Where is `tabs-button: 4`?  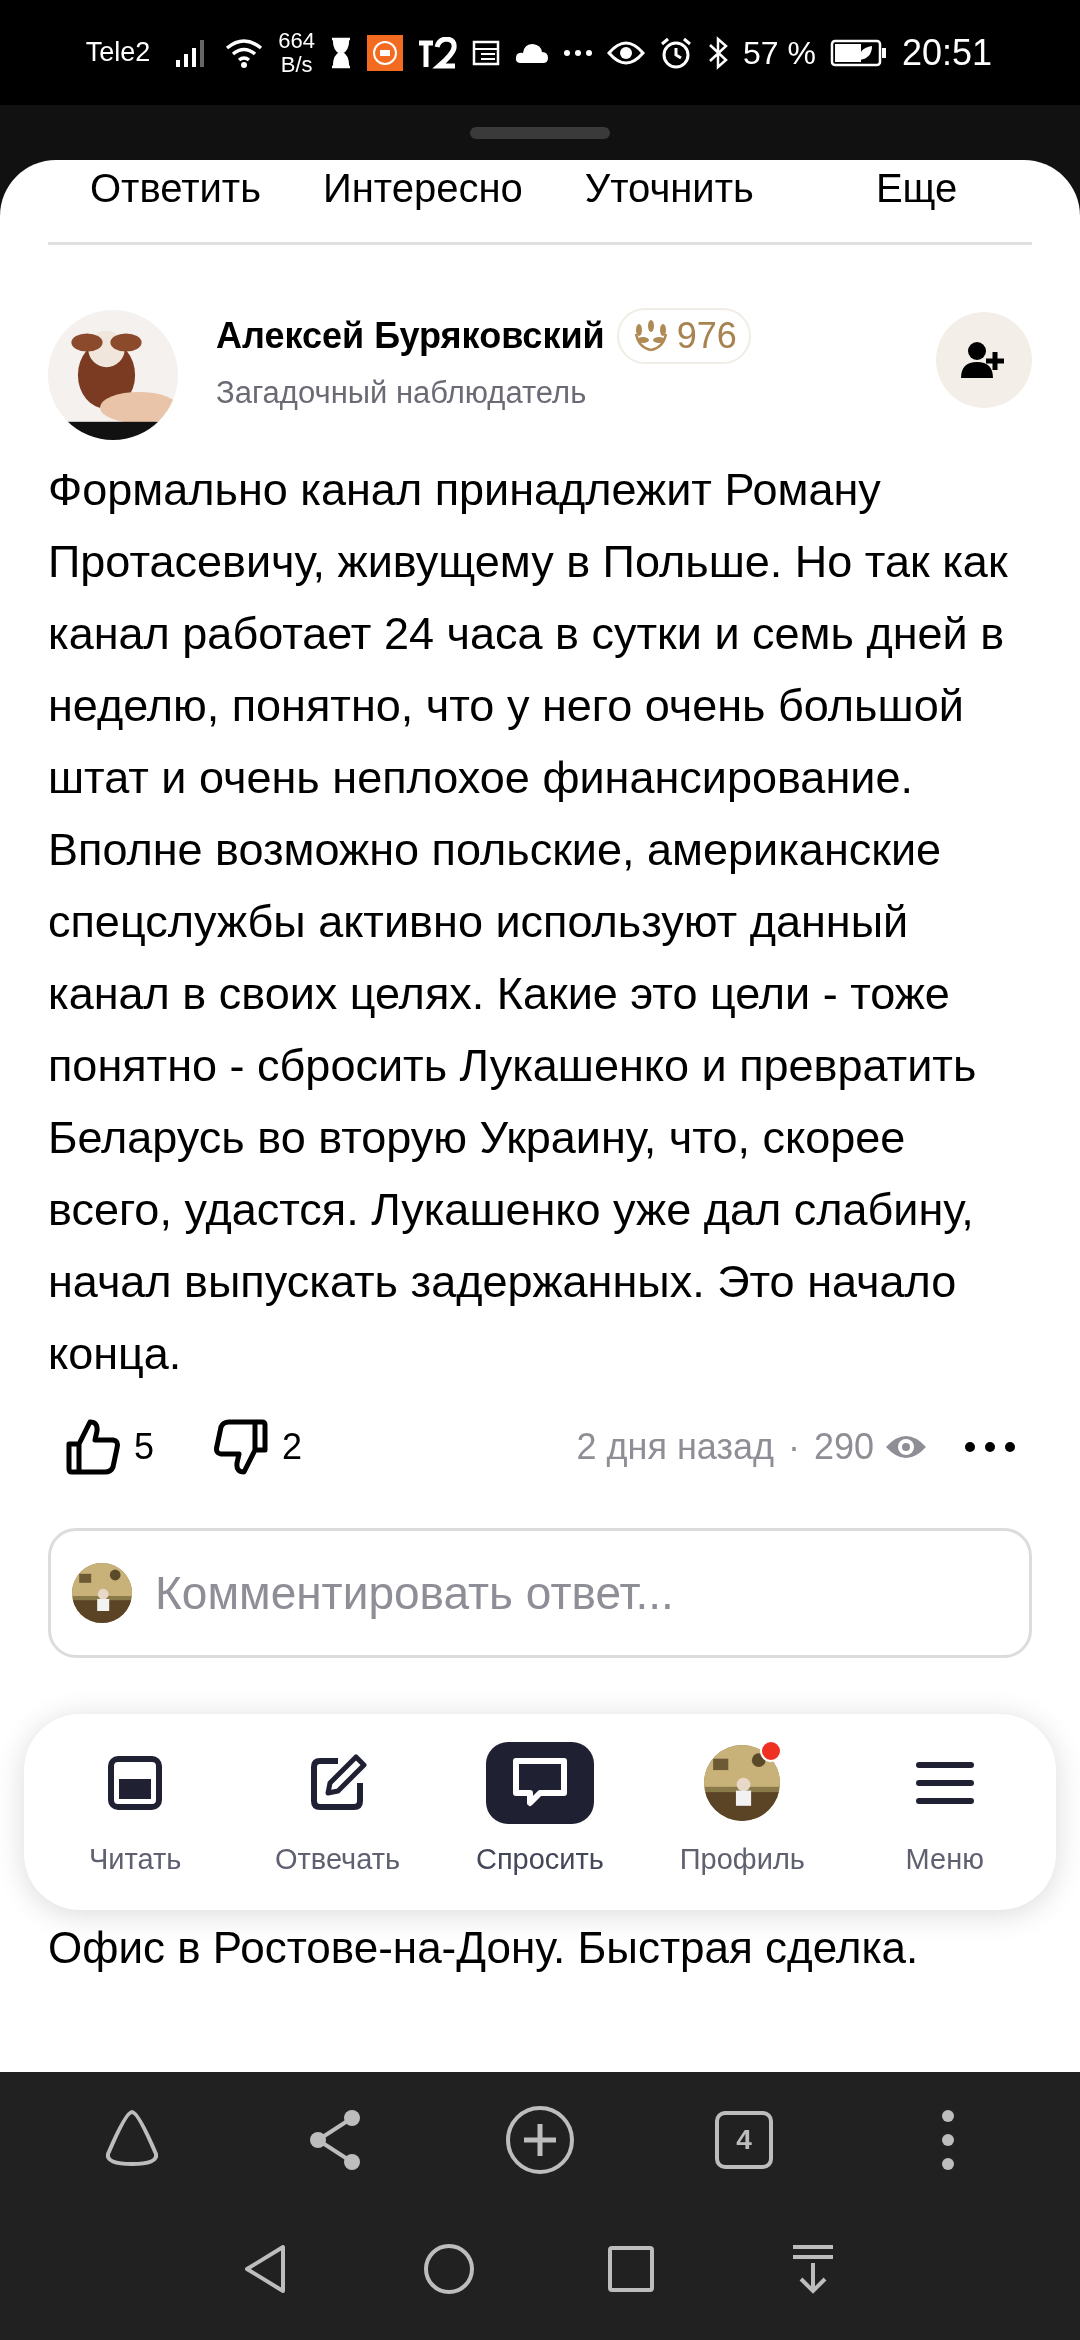 tabs-button: 4 is located at coordinates (744, 2140).